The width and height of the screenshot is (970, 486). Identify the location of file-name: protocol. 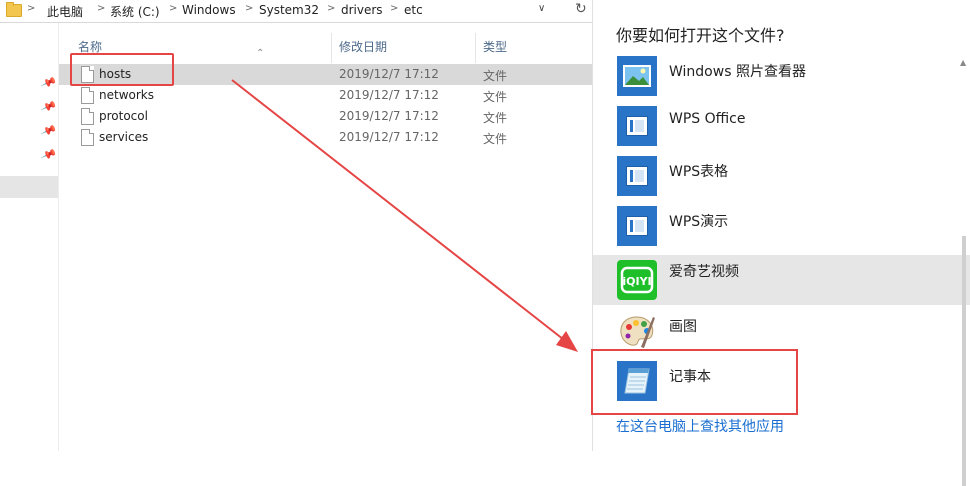
(123, 116).